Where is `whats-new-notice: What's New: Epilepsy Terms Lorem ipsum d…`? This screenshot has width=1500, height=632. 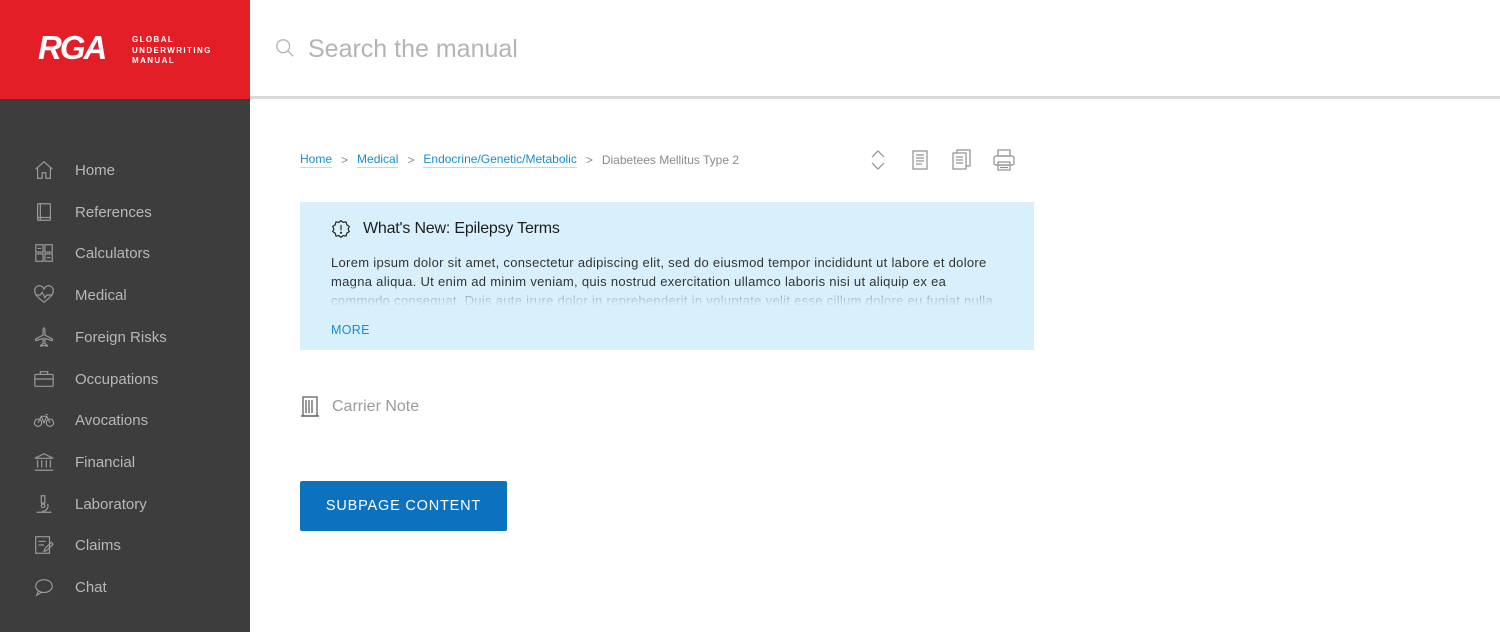 whats-new-notice: What's New: Epilepsy Terms Lorem ipsum d… is located at coordinates (667, 276).